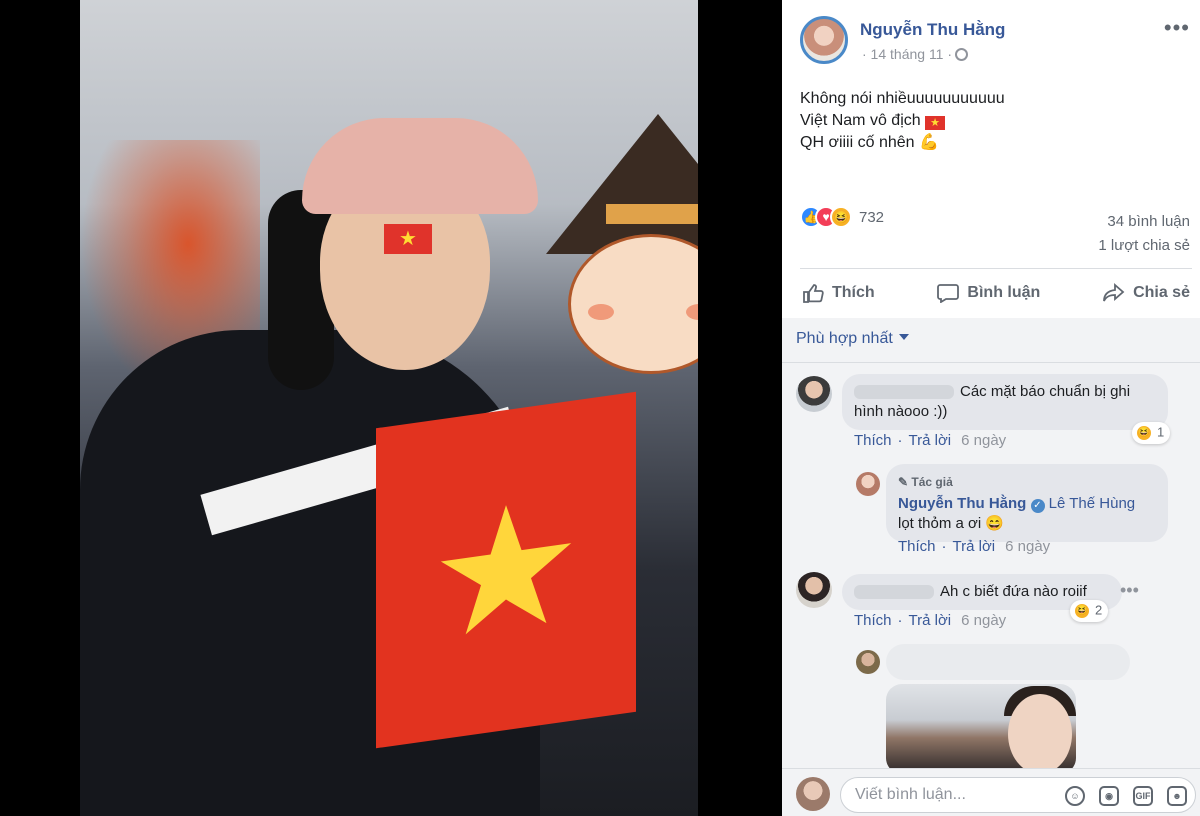 Image resolution: width=1200 pixels, height=816 pixels. What do you see at coordinates (1109, 796) in the screenshot?
I see `camera-icon: ◉` at bounding box center [1109, 796].